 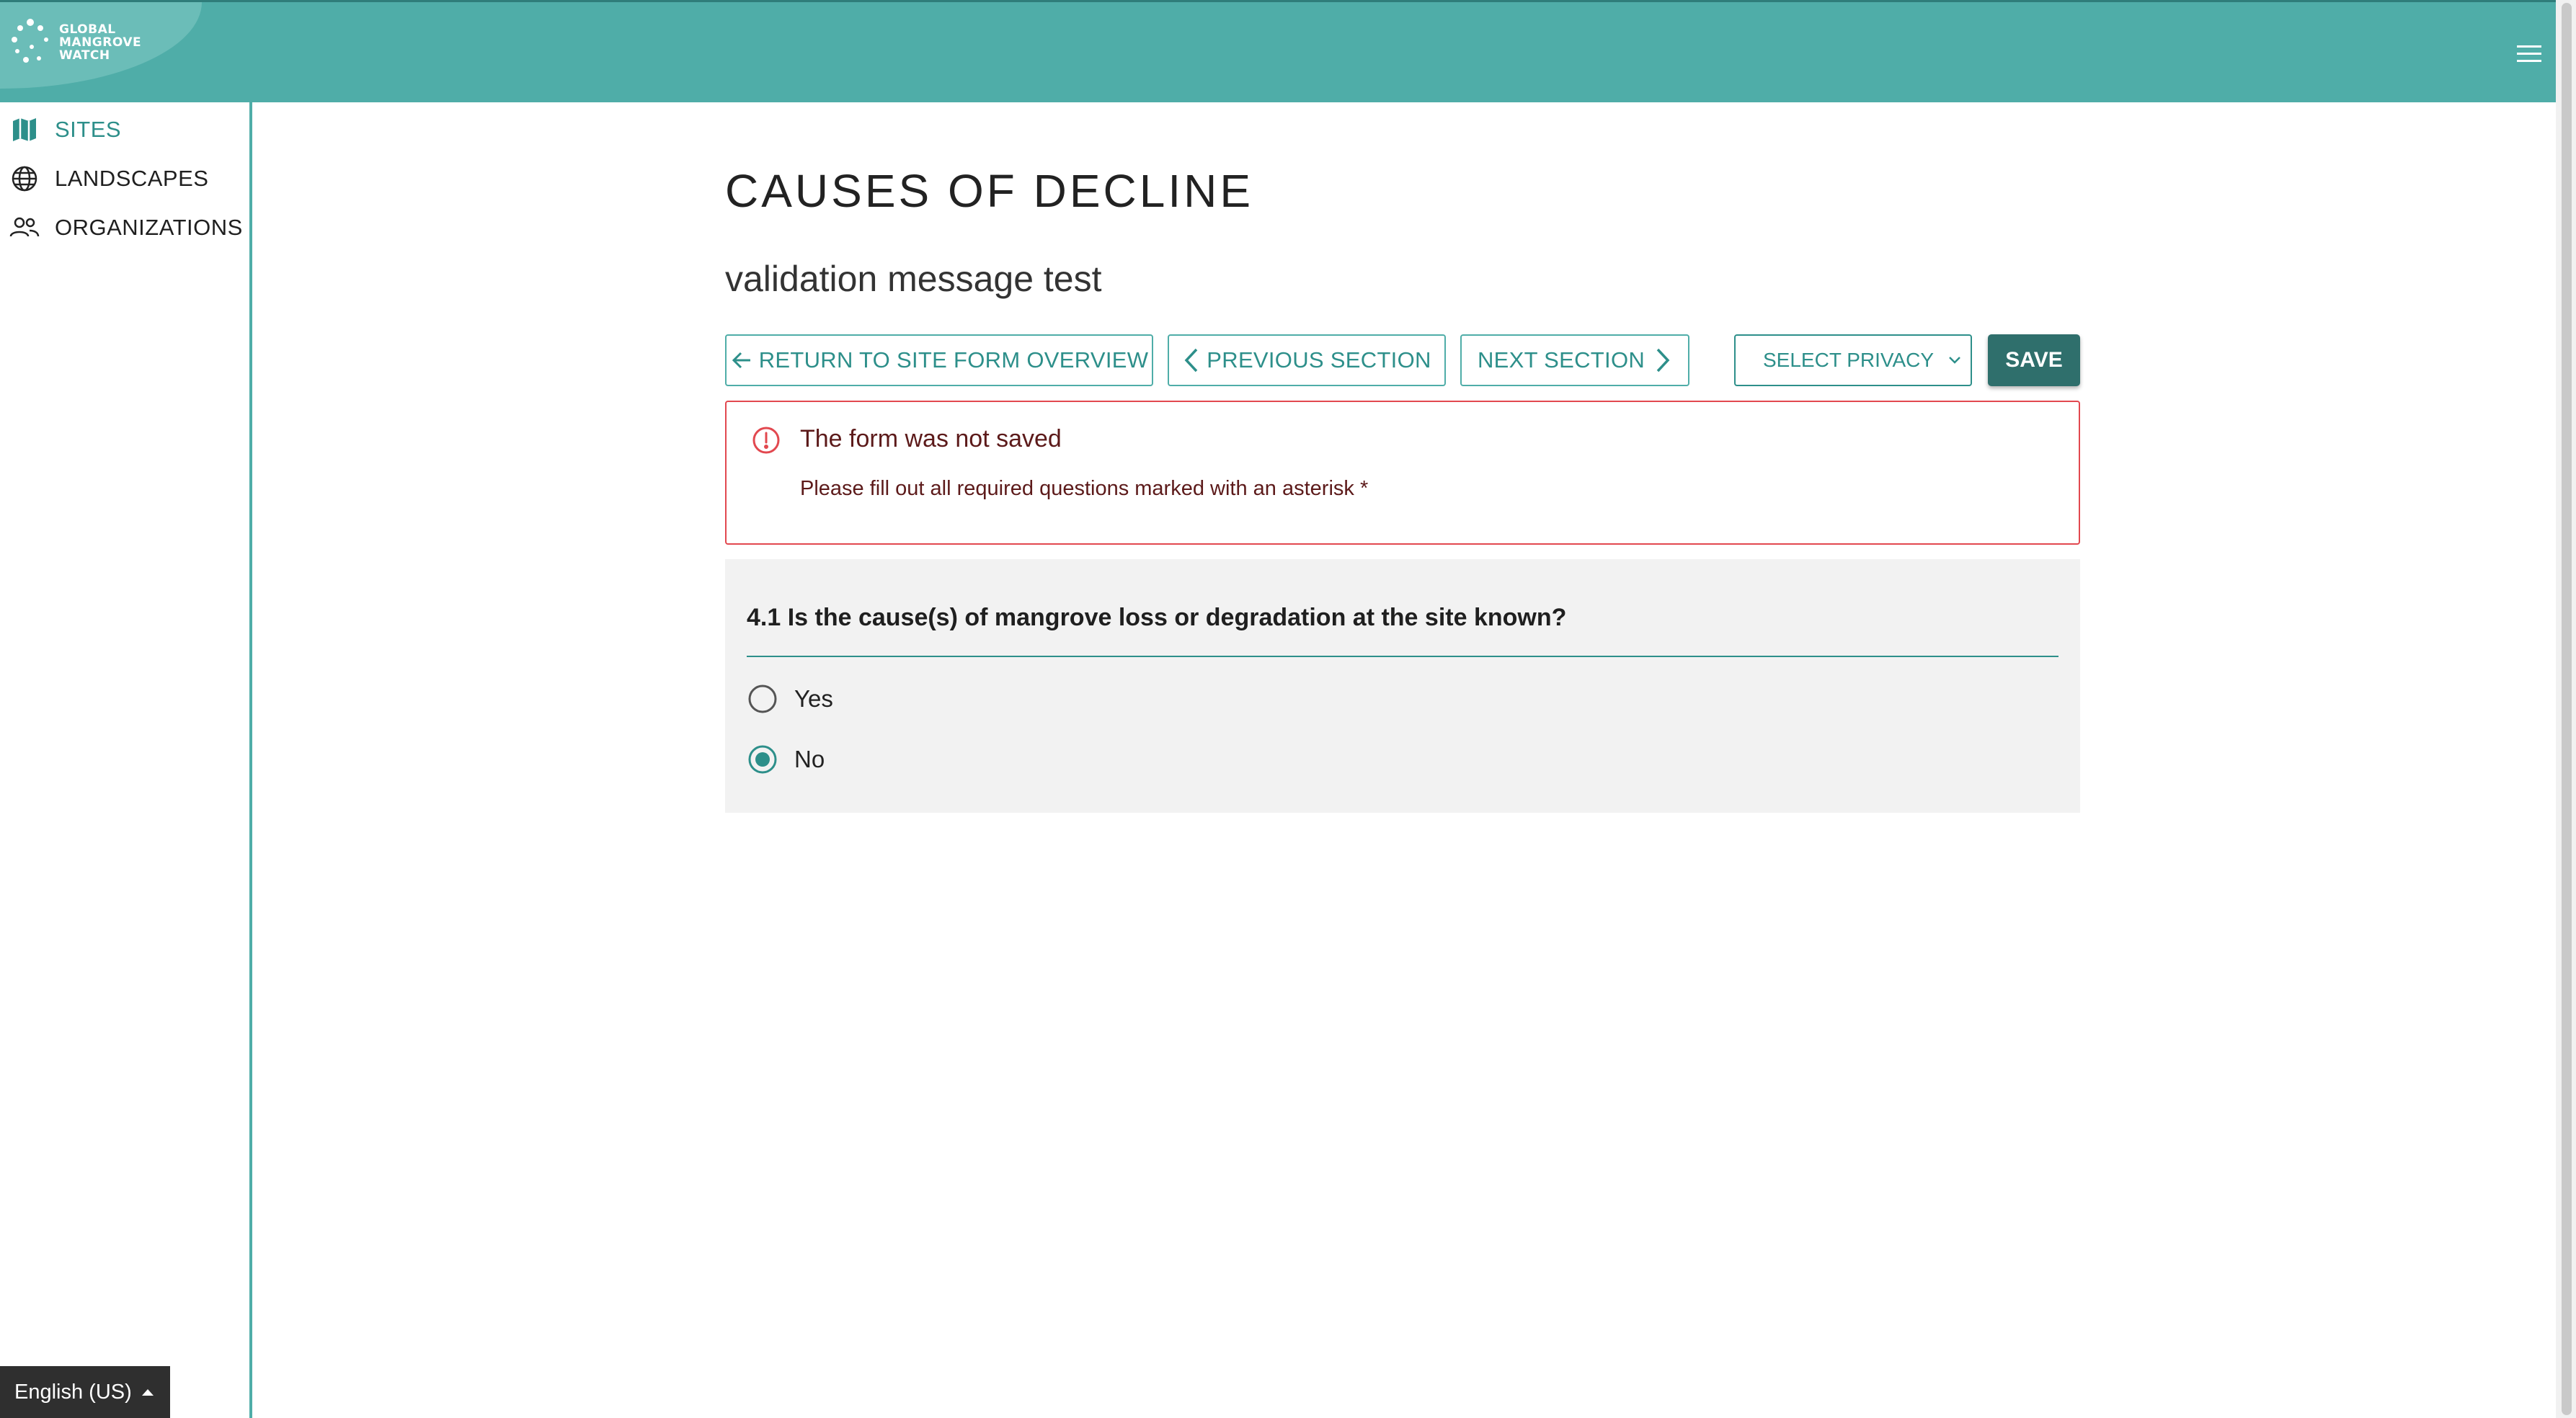 I want to click on radio-option-yes: Yes, so click(x=790, y=699).